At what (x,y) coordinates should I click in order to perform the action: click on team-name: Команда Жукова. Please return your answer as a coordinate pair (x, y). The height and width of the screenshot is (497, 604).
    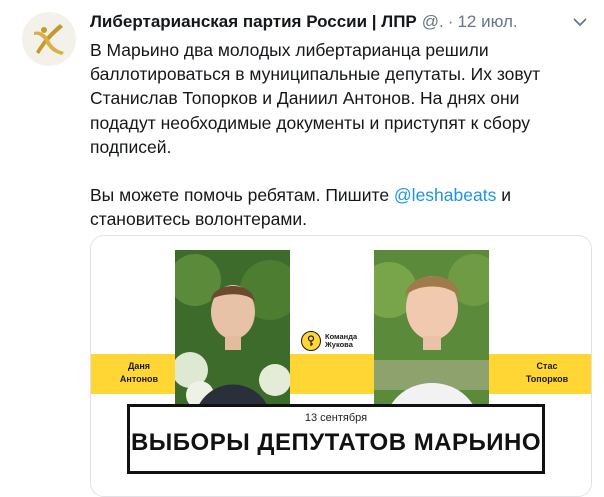
    Looking at the image, I should click on (341, 341).